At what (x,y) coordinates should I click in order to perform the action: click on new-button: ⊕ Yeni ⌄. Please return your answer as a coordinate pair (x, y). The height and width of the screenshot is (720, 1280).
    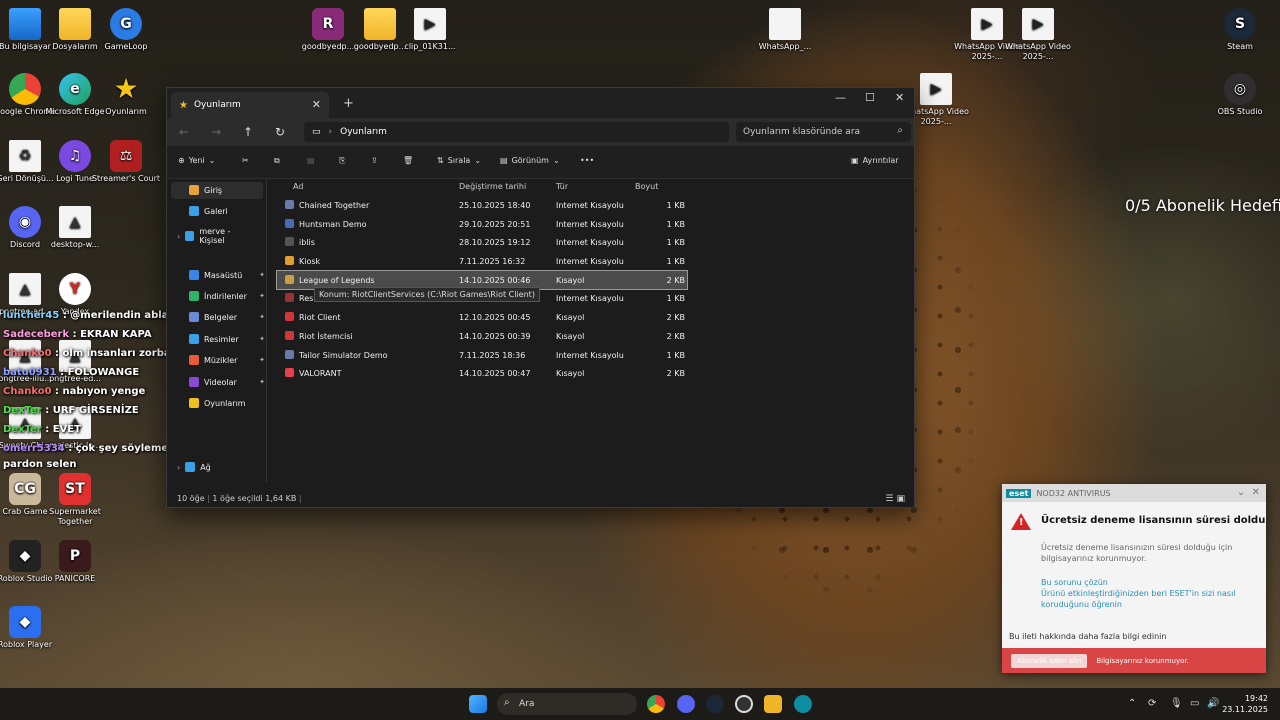
    Looking at the image, I should click on (196, 160).